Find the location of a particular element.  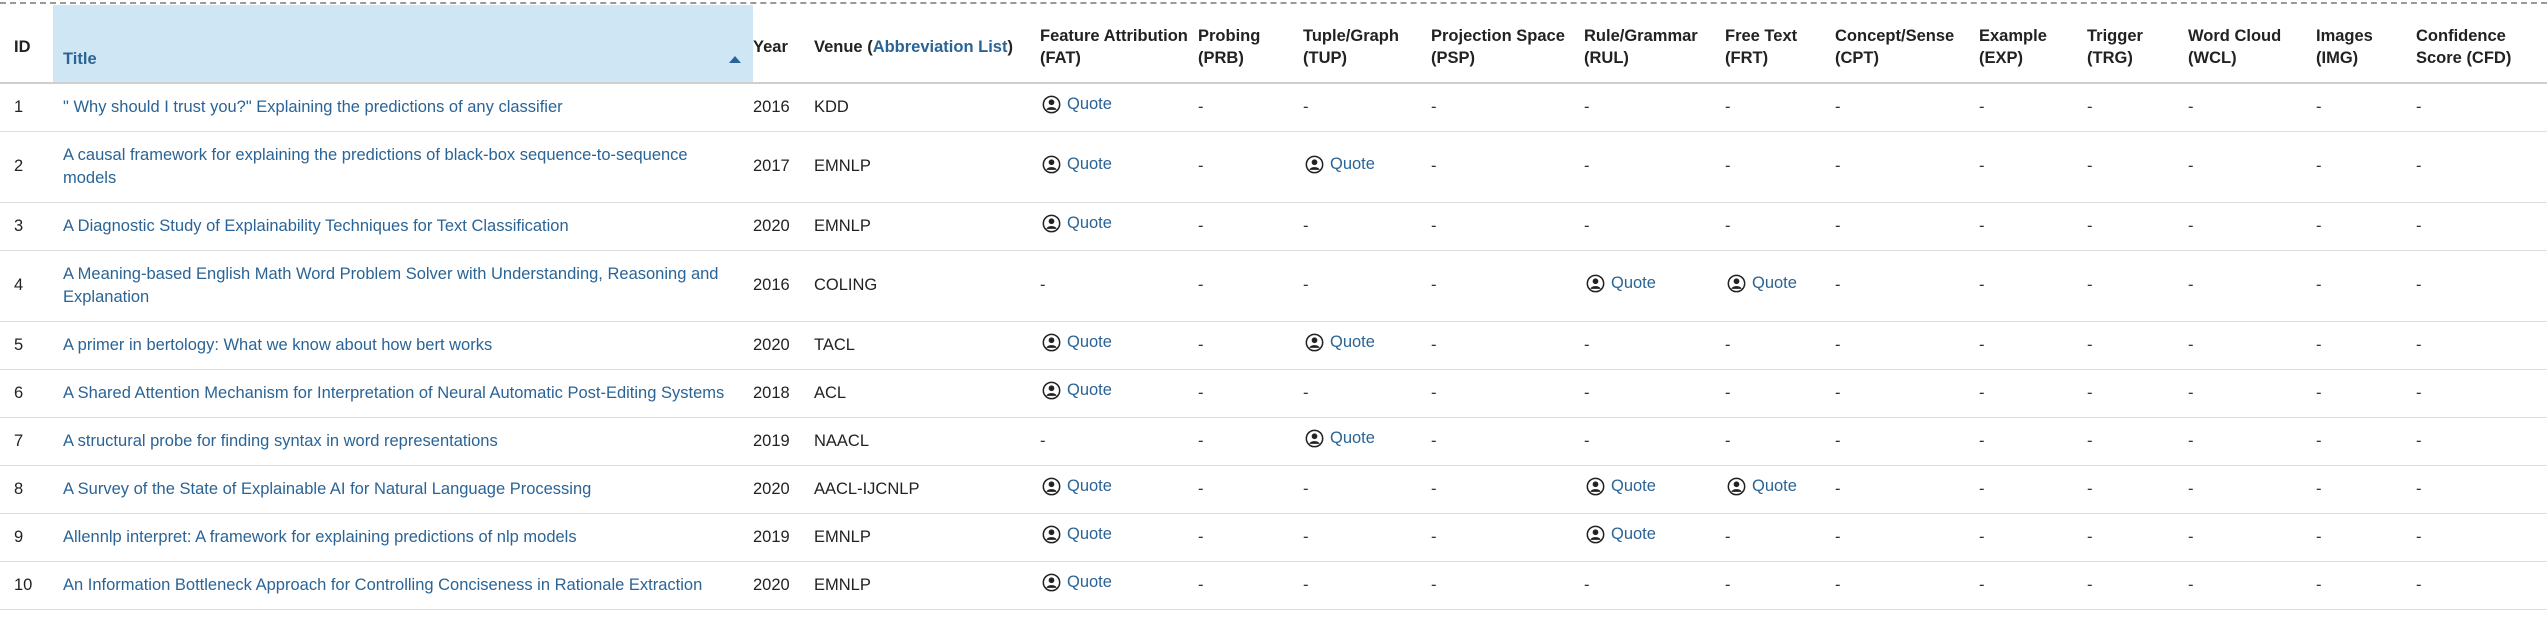

column-header-id: ID is located at coordinates (26, 44).